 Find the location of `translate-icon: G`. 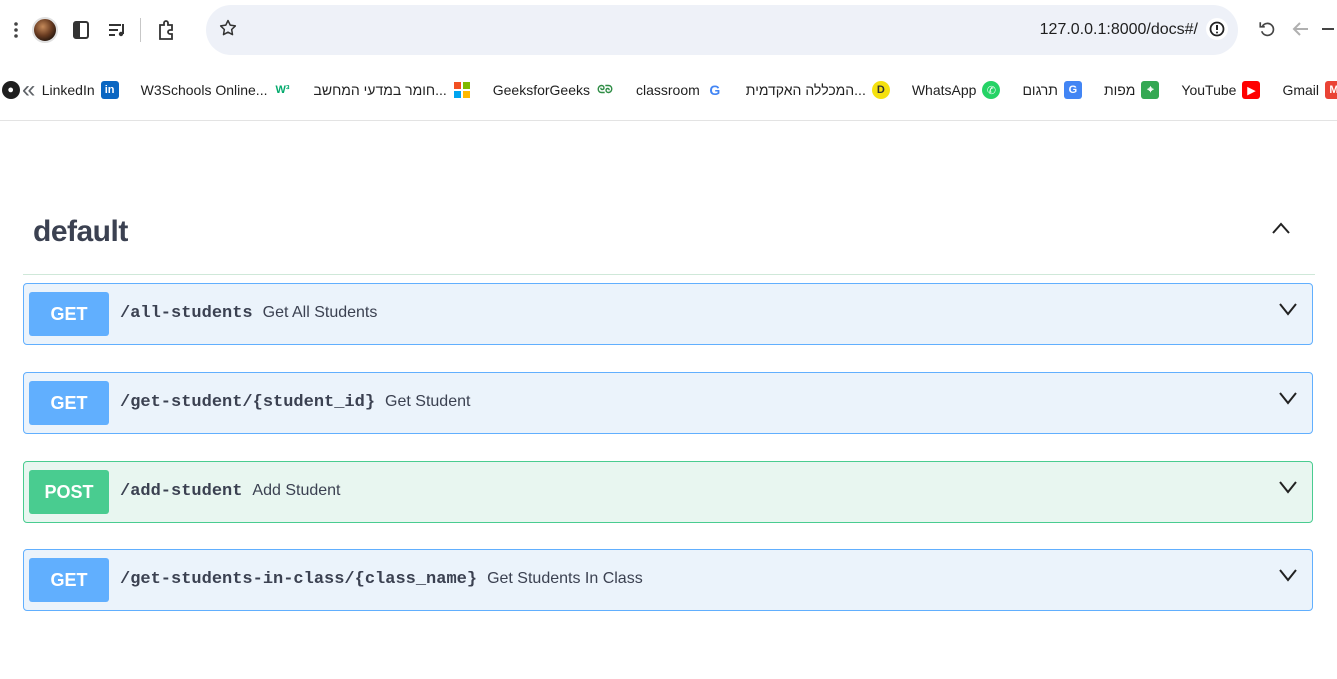

translate-icon: G is located at coordinates (1072, 90).